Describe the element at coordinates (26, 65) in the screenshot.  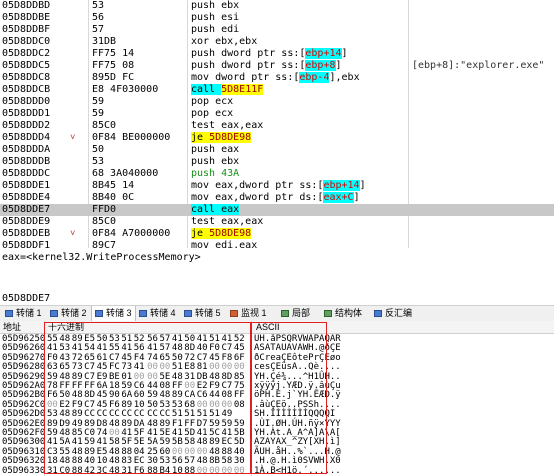
I see `instruction-address: 05D8DDC5` at that location.